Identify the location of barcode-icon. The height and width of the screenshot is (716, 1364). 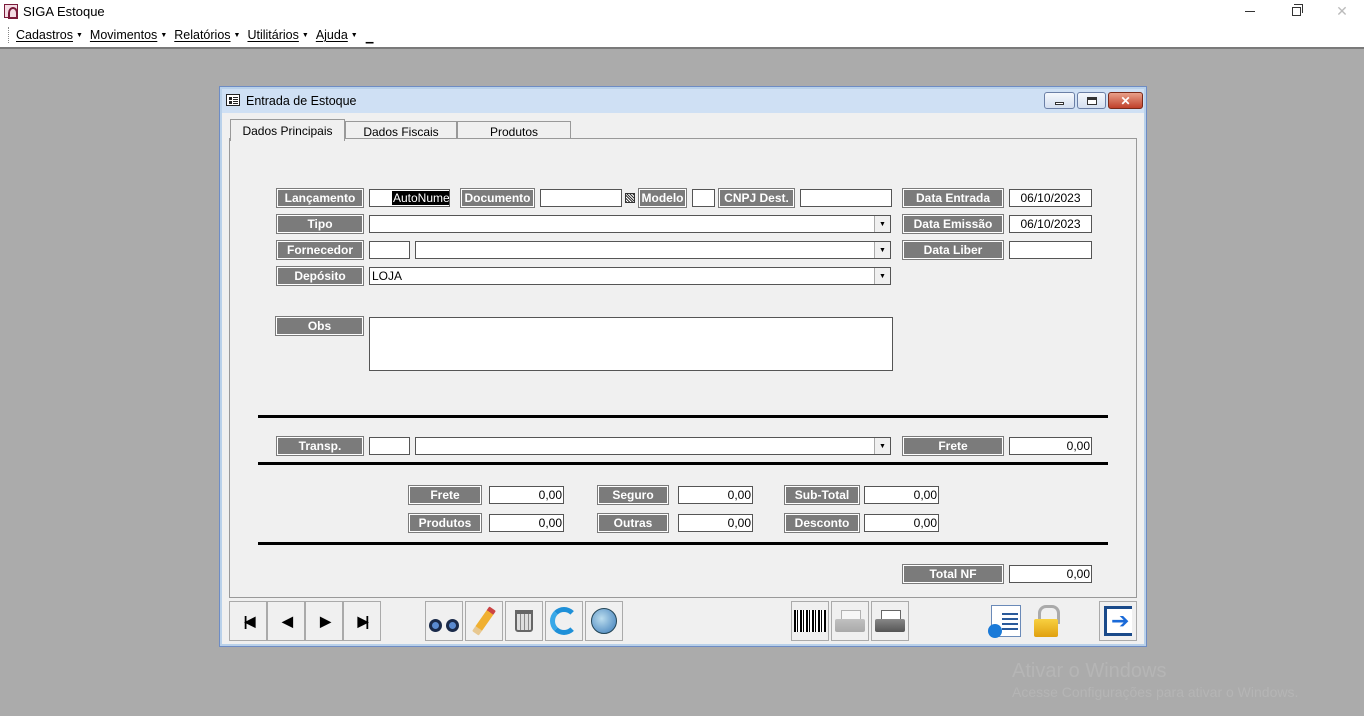
(810, 621).